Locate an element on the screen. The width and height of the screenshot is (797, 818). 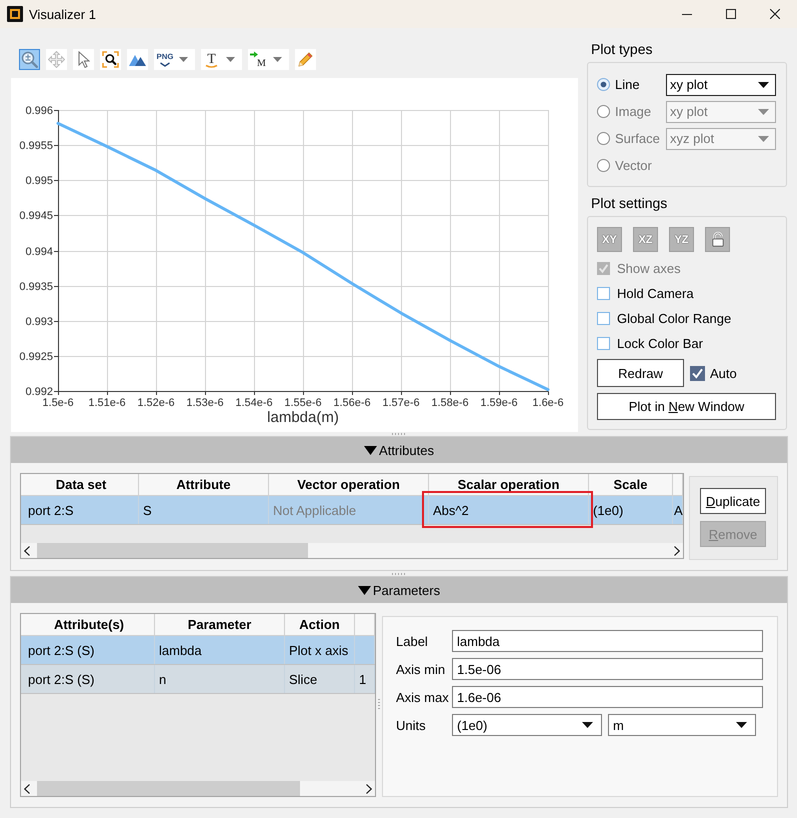
table-row: port 2:S (S) n Slice 1 is located at coordinates (198, 679).